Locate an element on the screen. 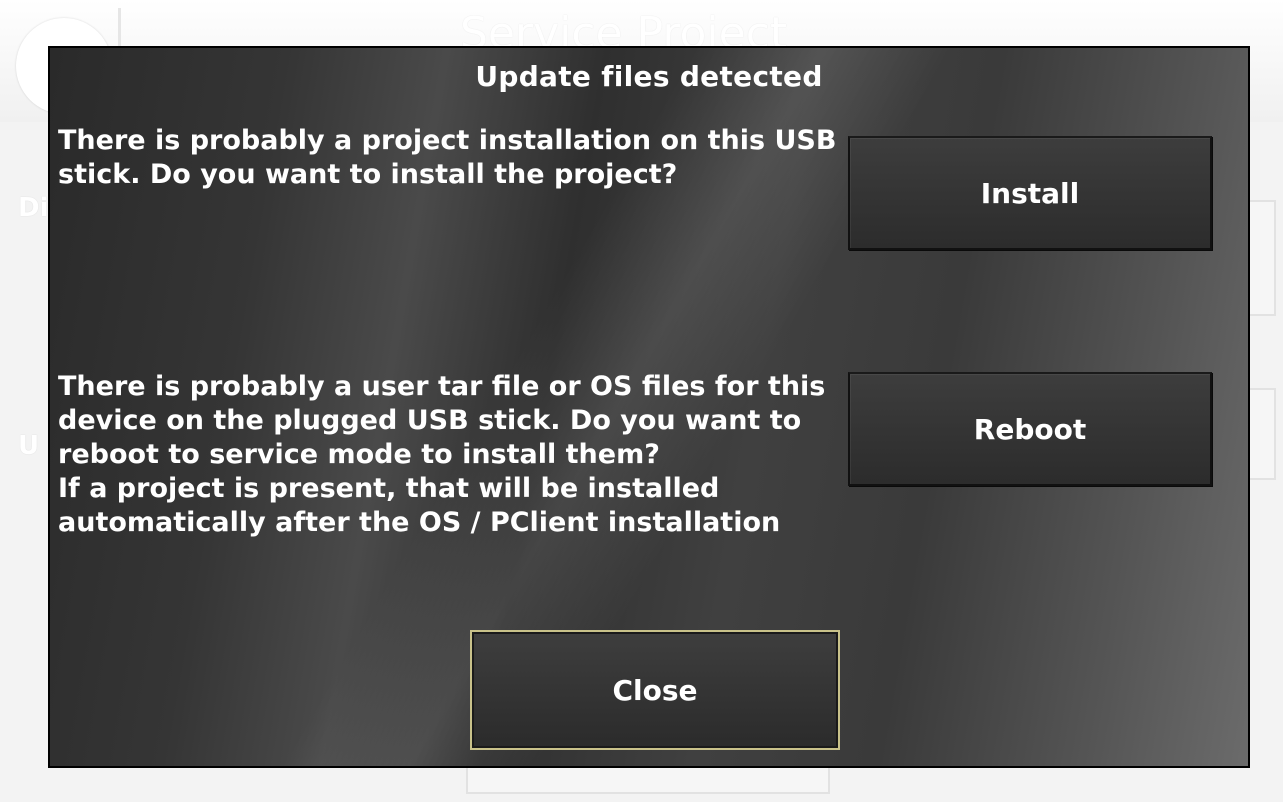 This screenshot has height=802, width=1283. dialog-title: Update files detected is located at coordinates (649, 76).